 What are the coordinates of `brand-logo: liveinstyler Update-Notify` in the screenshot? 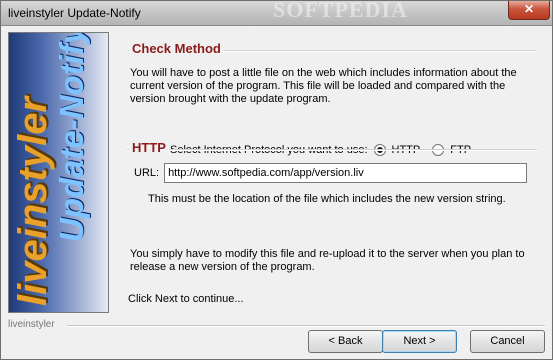 It's located at (58, 172).